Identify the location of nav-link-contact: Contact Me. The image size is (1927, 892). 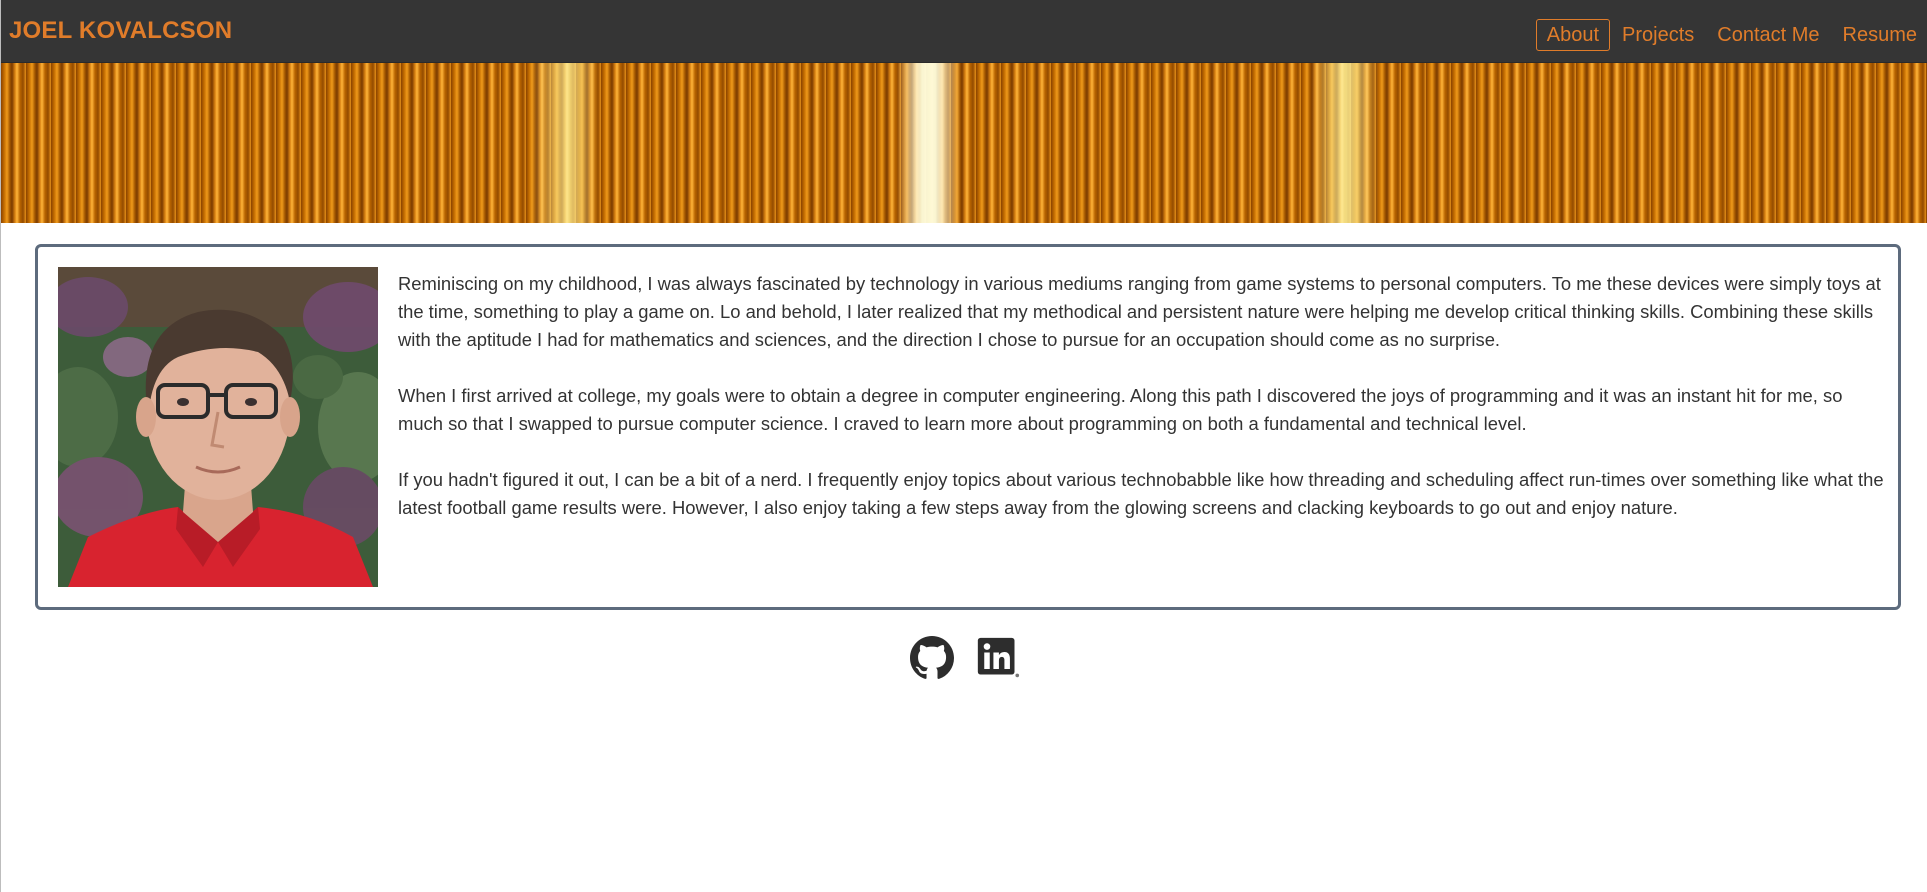
(1768, 35).